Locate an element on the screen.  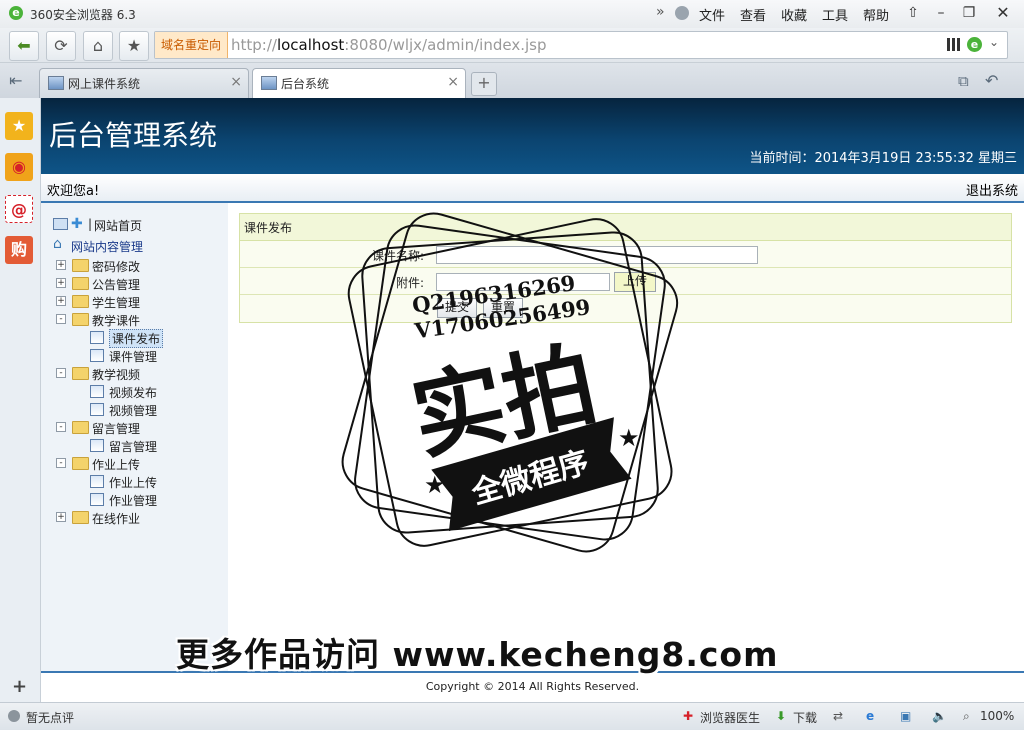
browser-doctor-link: 浏览器医生 is located at coordinates (730, 717).